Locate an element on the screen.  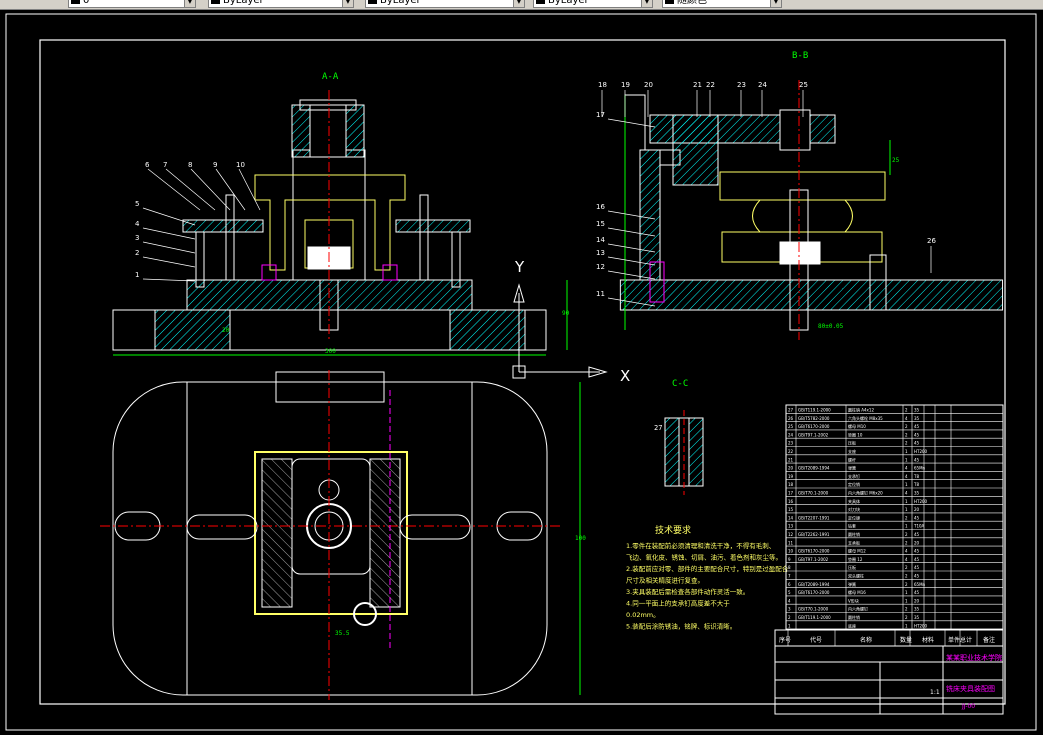
tech-req-line: 3.夹具装配后需检查各部件动作灵活一致。 is located at coordinates (687, 591).